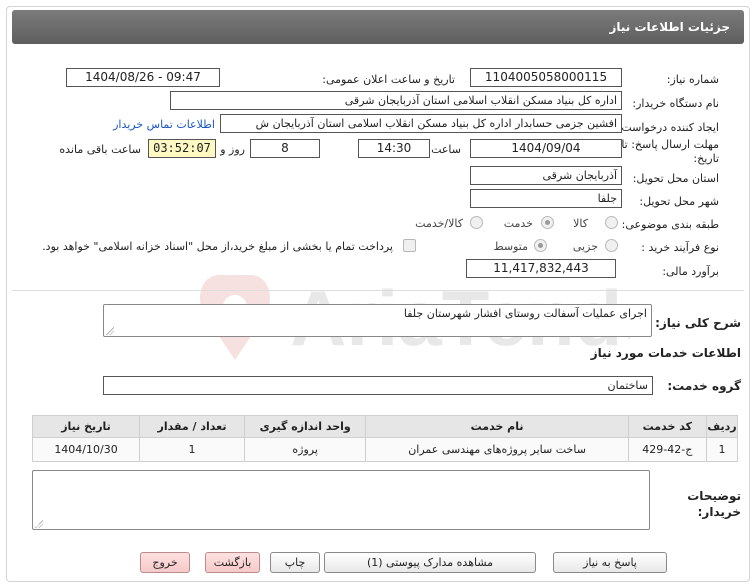 The image size is (755, 588). Describe the element at coordinates (388, 79) in the screenshot. I see `announce-label: تاریخ و ساعت اعلان عمومی:` at that location.